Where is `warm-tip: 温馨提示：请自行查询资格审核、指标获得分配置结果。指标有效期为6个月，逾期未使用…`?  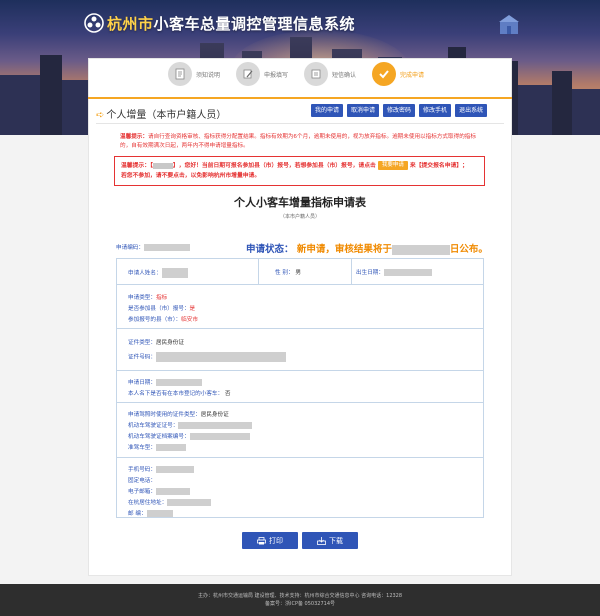
warm-tip: 温馨提示：请自行查询资格审核、指标获得分配置结果。指标有效期为6个月，逾期未使用… is located at coordinates (300, 142).